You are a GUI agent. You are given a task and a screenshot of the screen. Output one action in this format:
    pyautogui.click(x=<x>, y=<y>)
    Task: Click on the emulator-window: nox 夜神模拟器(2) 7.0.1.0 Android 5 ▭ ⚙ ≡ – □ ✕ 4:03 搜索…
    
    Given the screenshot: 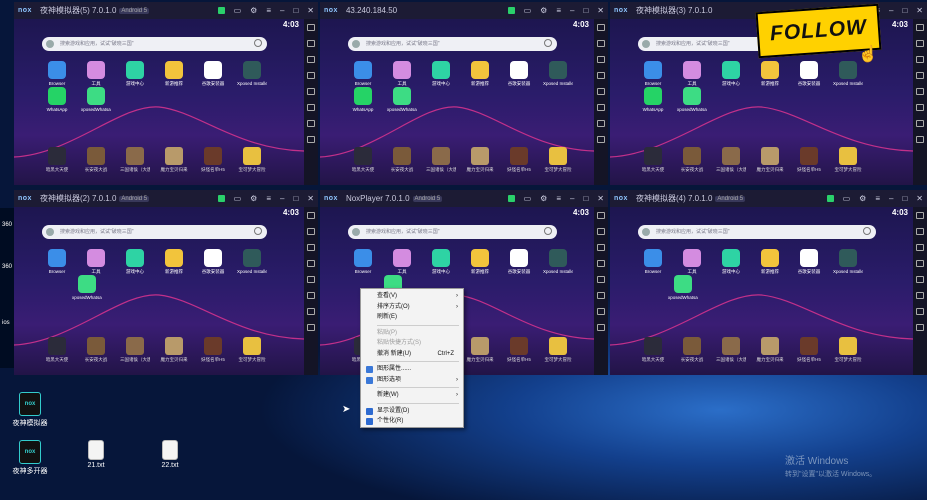 What is the action you would take?
    pyautogui.click(x=166, y=282)
    